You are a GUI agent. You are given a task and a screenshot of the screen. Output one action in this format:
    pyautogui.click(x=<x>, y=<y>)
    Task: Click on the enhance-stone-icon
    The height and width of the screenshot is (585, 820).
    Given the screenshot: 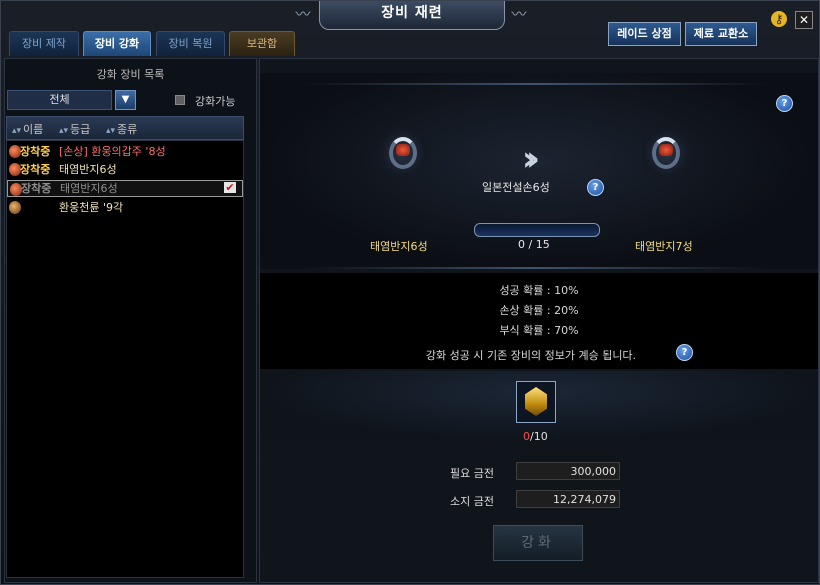 What is the action you would take?
    pyautogui.click(x=536, y=401)
    